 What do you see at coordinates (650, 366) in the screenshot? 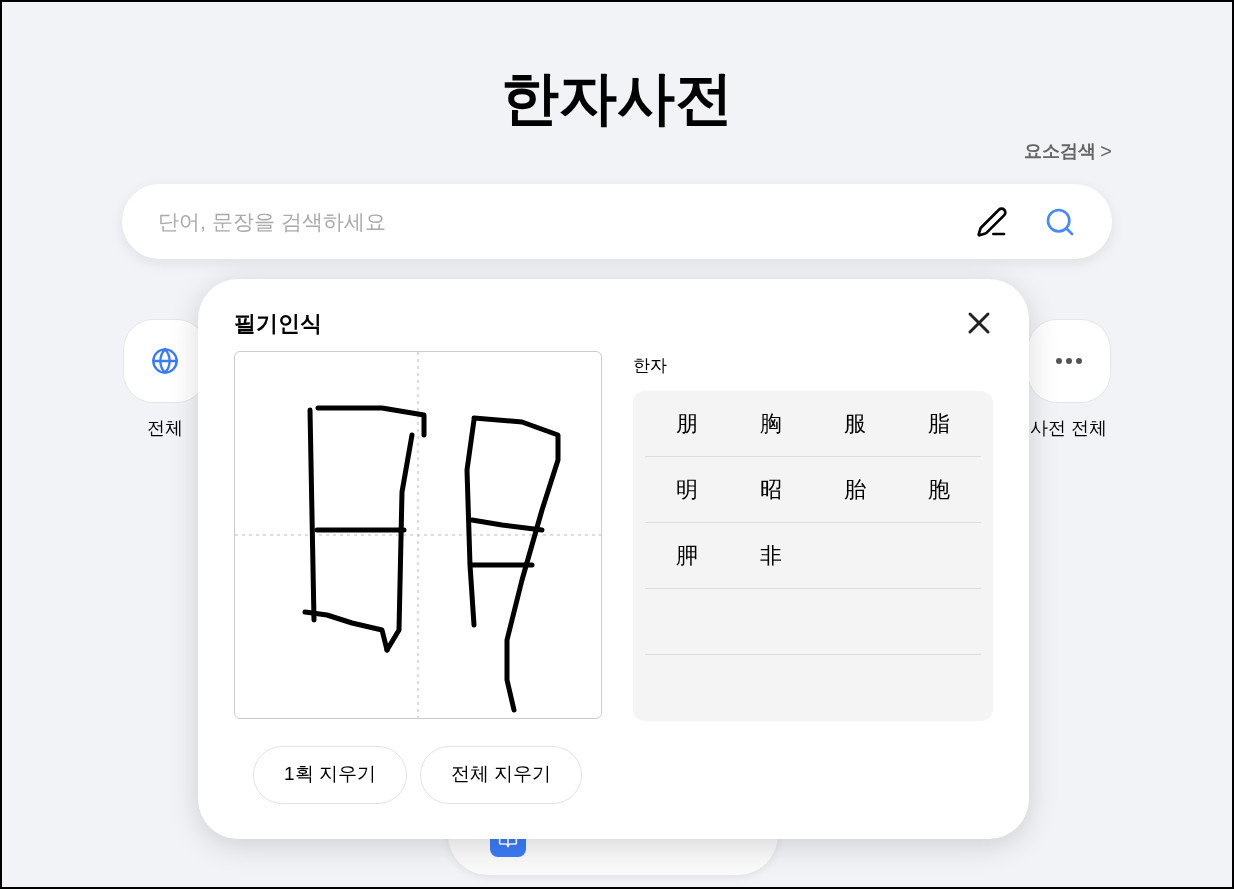
I see `candidates-label: 한자` at bounding box center [650, 366].